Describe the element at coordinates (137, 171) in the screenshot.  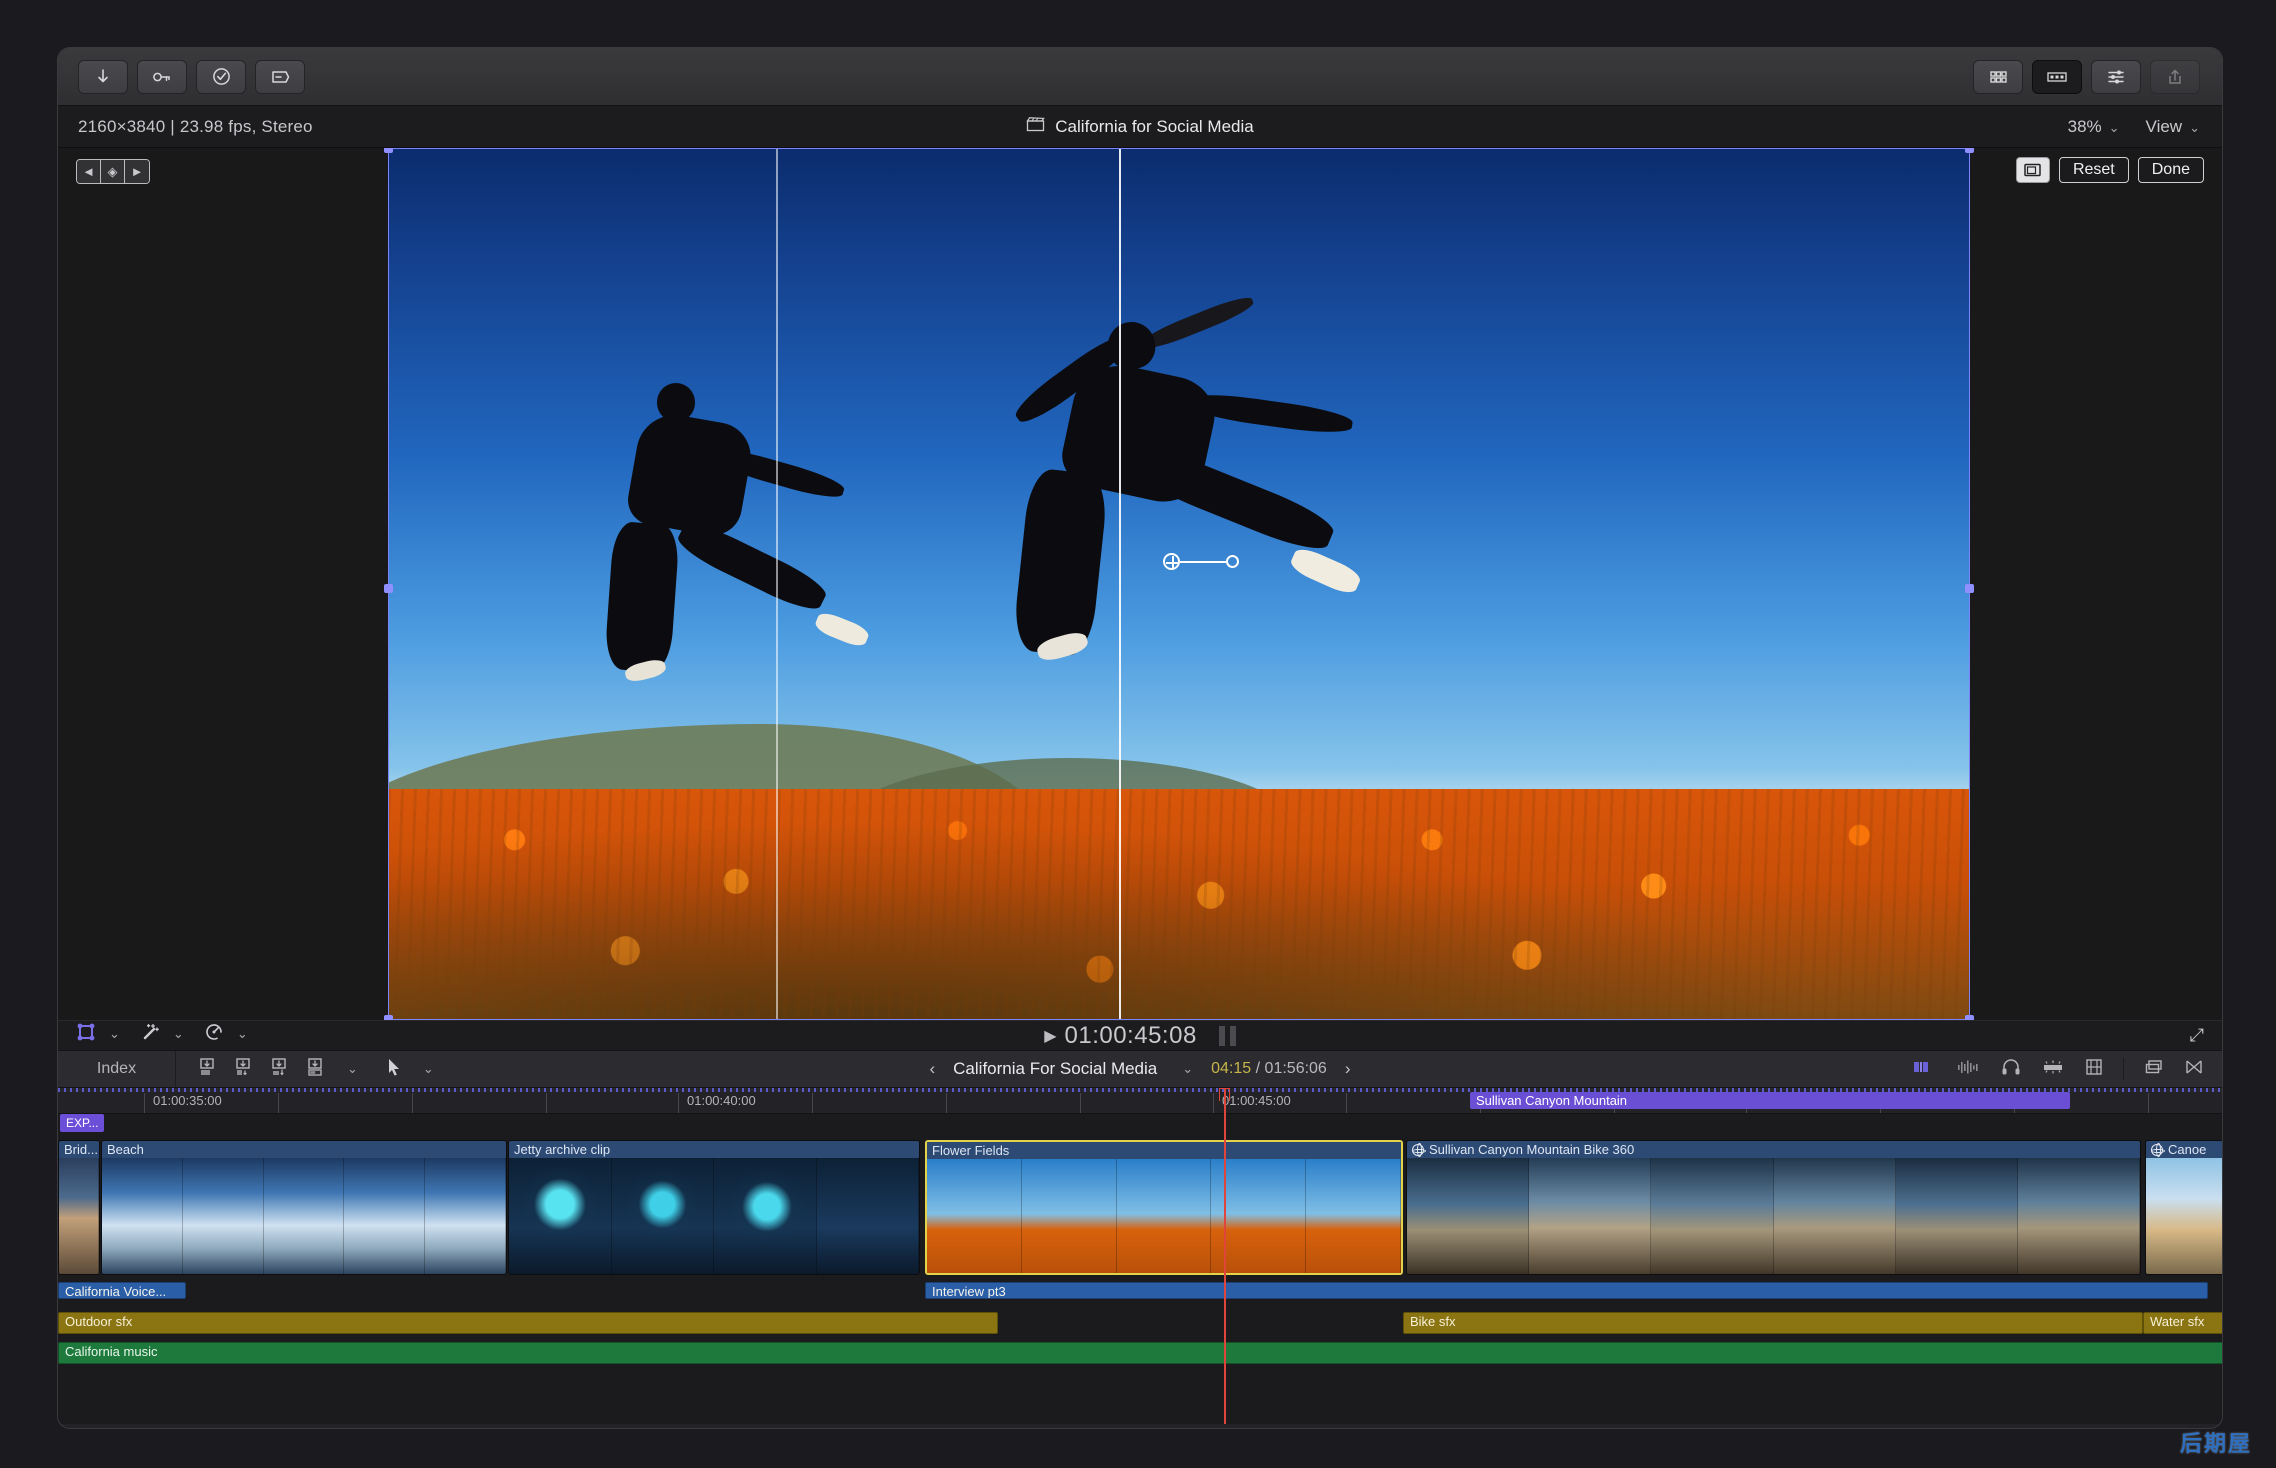
I see `next-keyframe-button: ►` at that location.